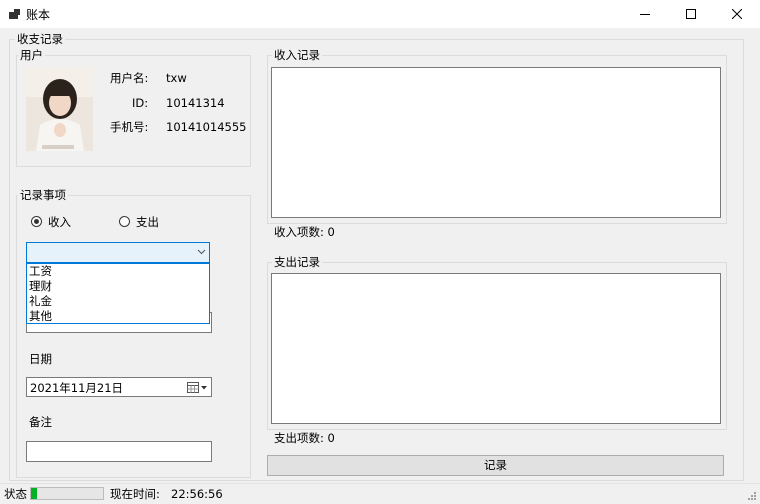 This screenshot has height=504, width=760. Describe the element at coordinates (15, 494) in the screenshot. I see `status-label: 状态` at that location.